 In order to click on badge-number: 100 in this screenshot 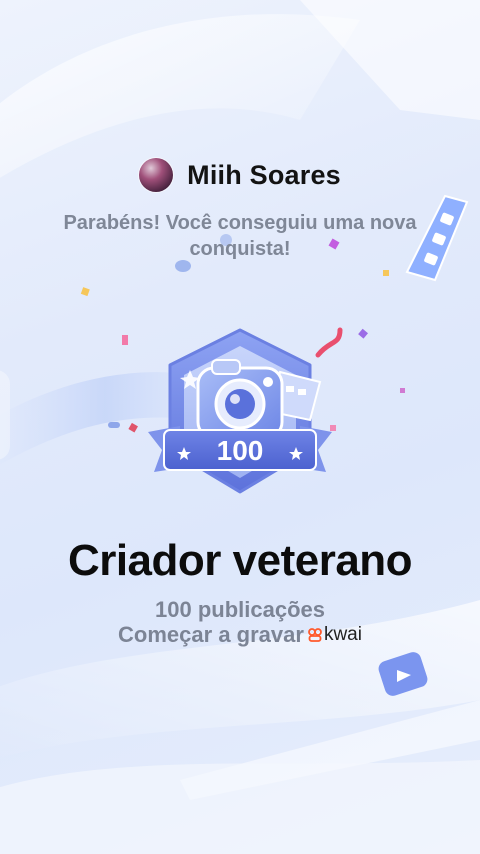, I will do `click(240, 450)`.